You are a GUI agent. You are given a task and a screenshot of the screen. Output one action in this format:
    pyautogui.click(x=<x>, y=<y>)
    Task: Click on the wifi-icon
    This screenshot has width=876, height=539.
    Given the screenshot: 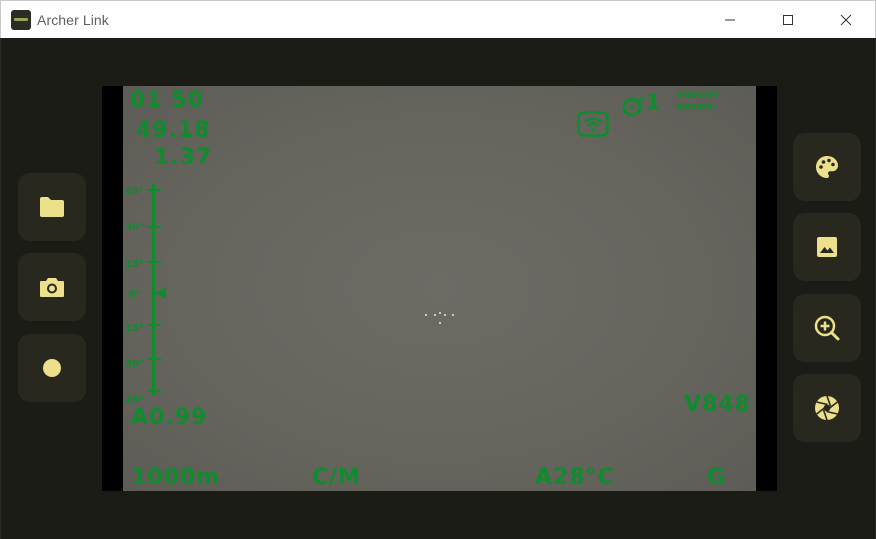 What is the action you would take?
    pyautogui.click(x=593, y=124)
    